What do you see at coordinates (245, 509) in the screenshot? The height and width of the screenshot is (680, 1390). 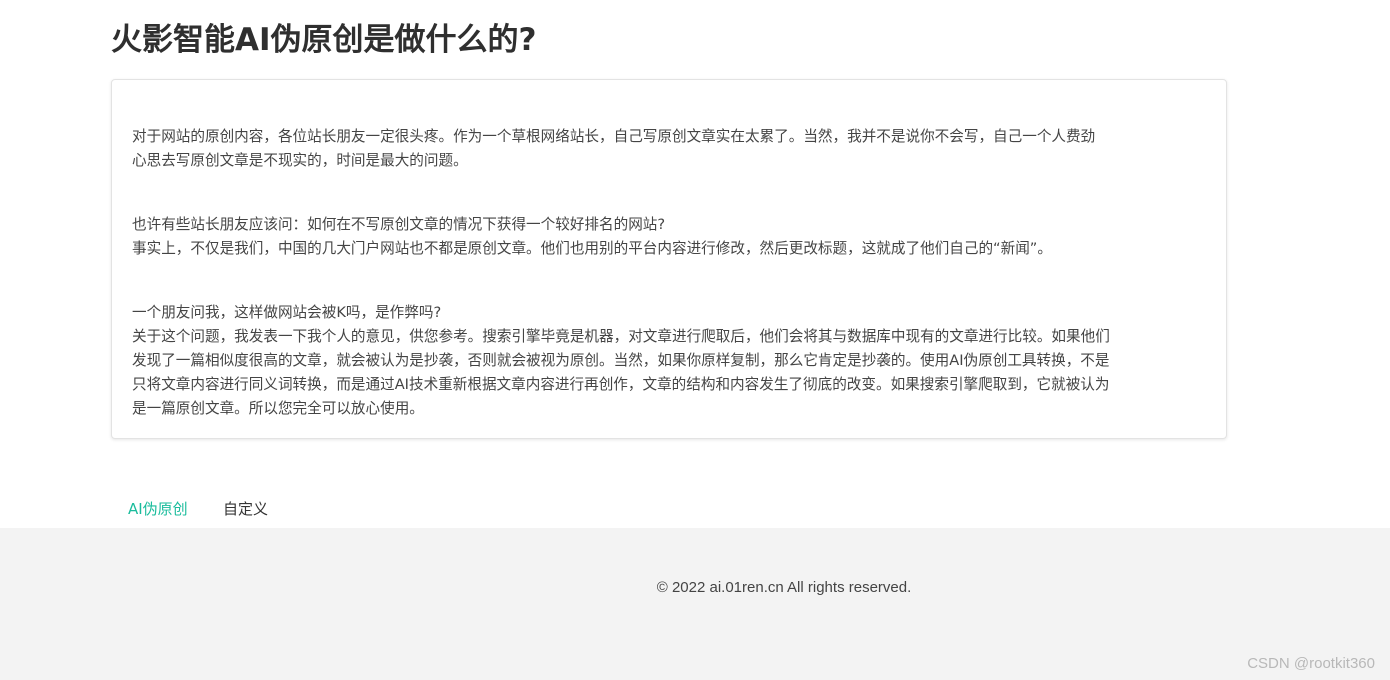 I see `tab-custom: 自定义` at bounding box center [245, 509].